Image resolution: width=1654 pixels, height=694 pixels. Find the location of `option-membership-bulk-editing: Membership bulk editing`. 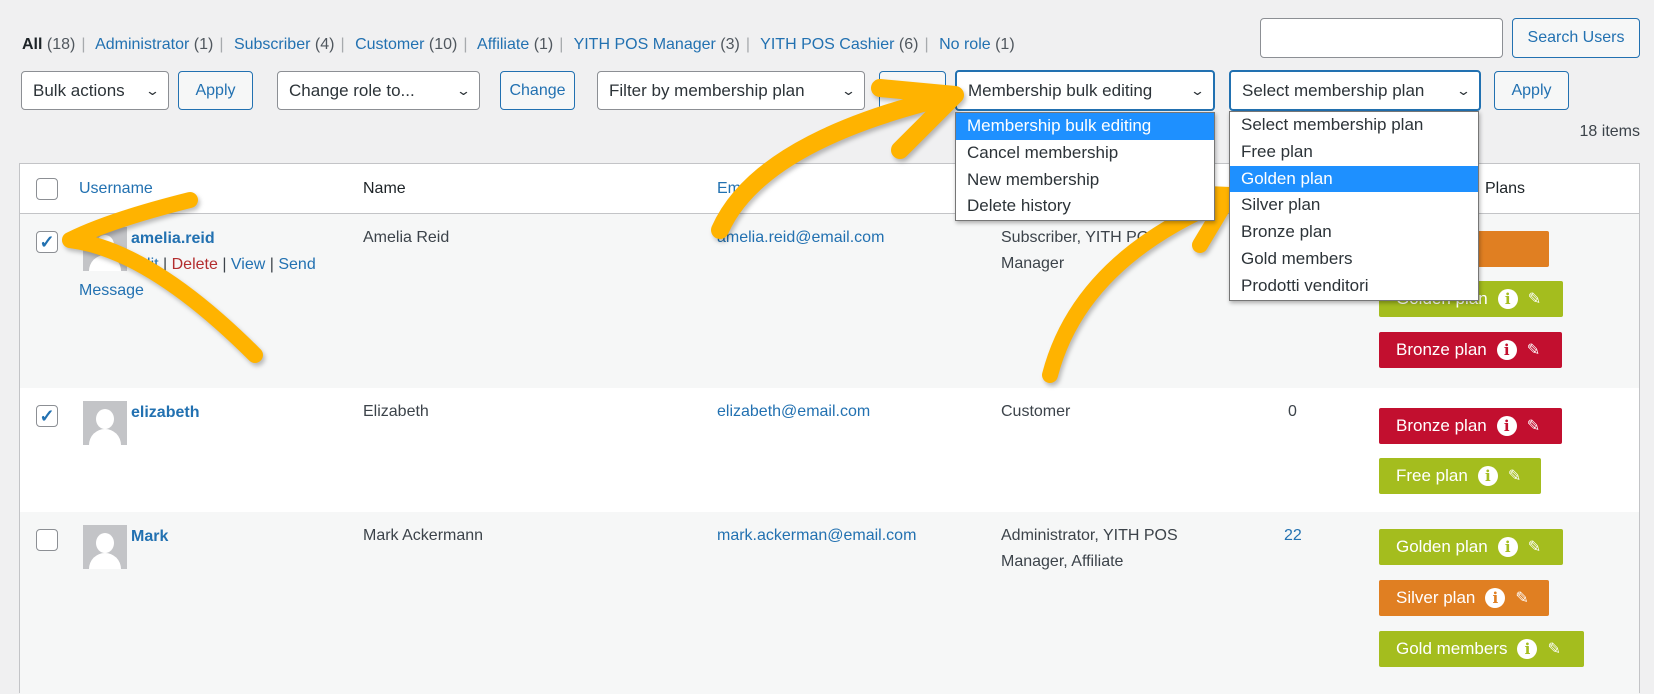

option-membership-bulk-editing: Membership bulk editing is located at coordinates (1085, 126).